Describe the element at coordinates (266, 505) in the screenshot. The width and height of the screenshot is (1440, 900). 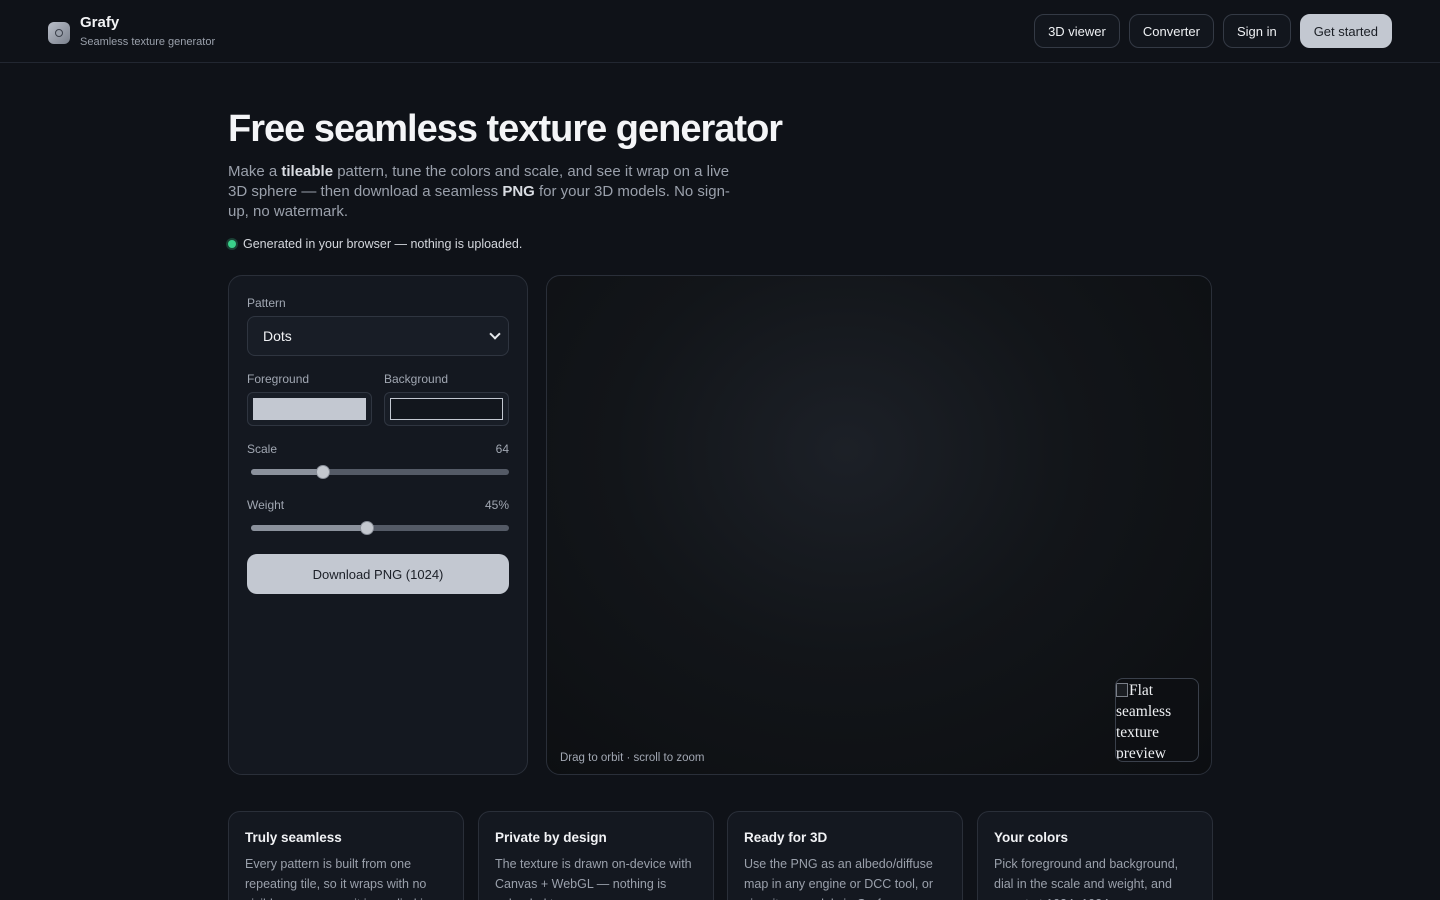
I see `weight-label: Weight` at that location.